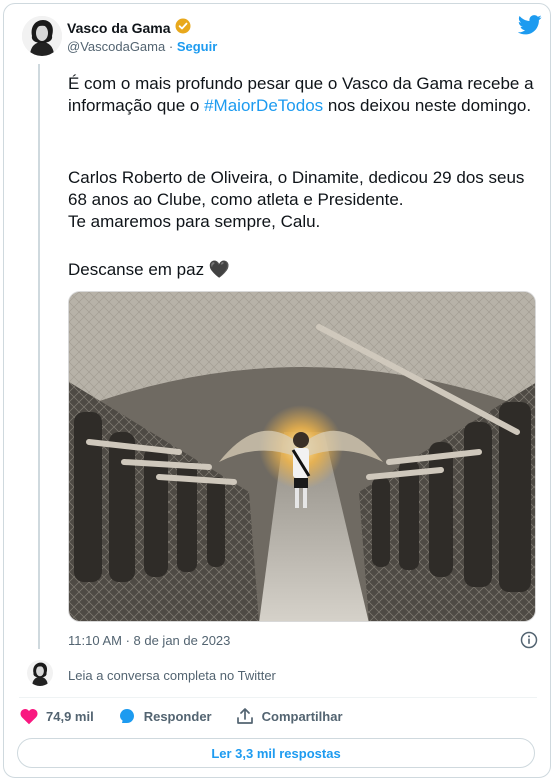  Describe the element at coordinates (40, 673) in the screenshot. I see `conversation-avatar` at that location.